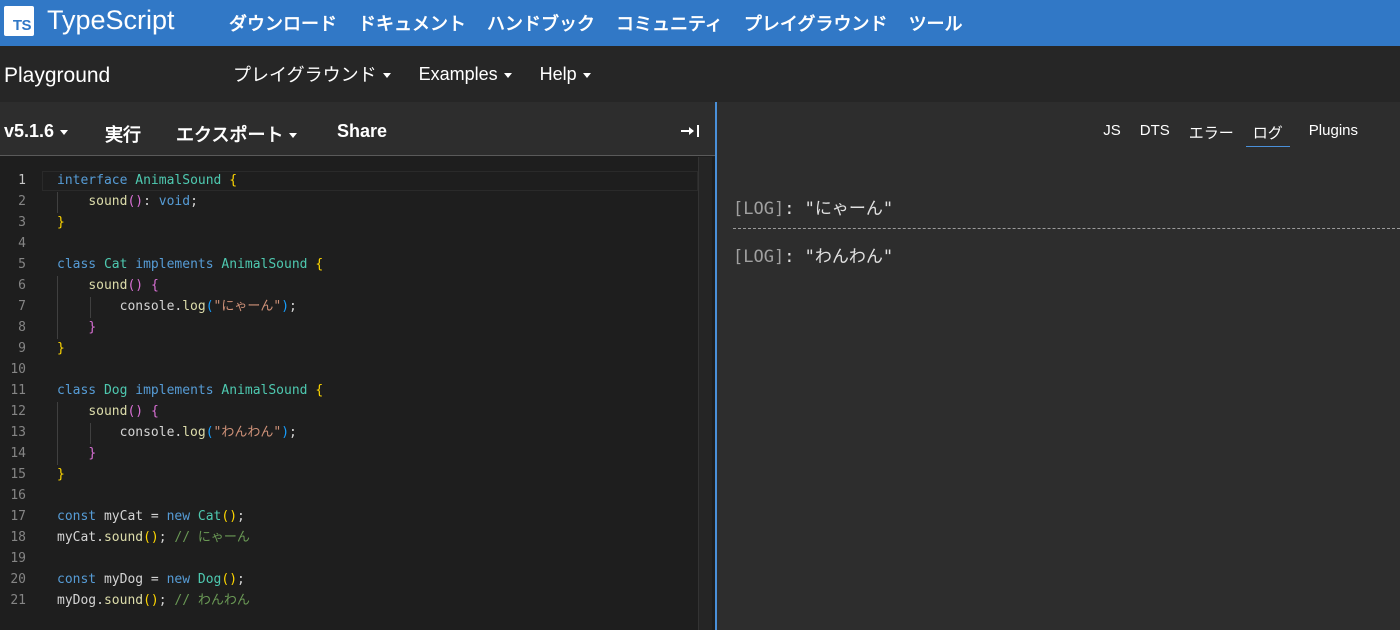 The width and height of the screenshot is (1400, 630). I want to click on line-number: 1, so click(22, 180).